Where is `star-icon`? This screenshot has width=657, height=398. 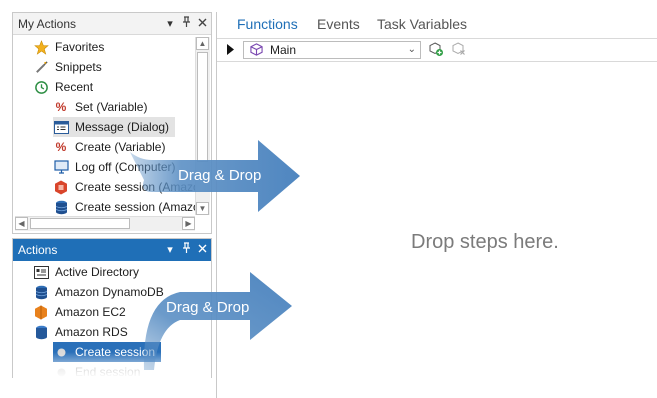
star-icon is located at coordinates (41, 47).